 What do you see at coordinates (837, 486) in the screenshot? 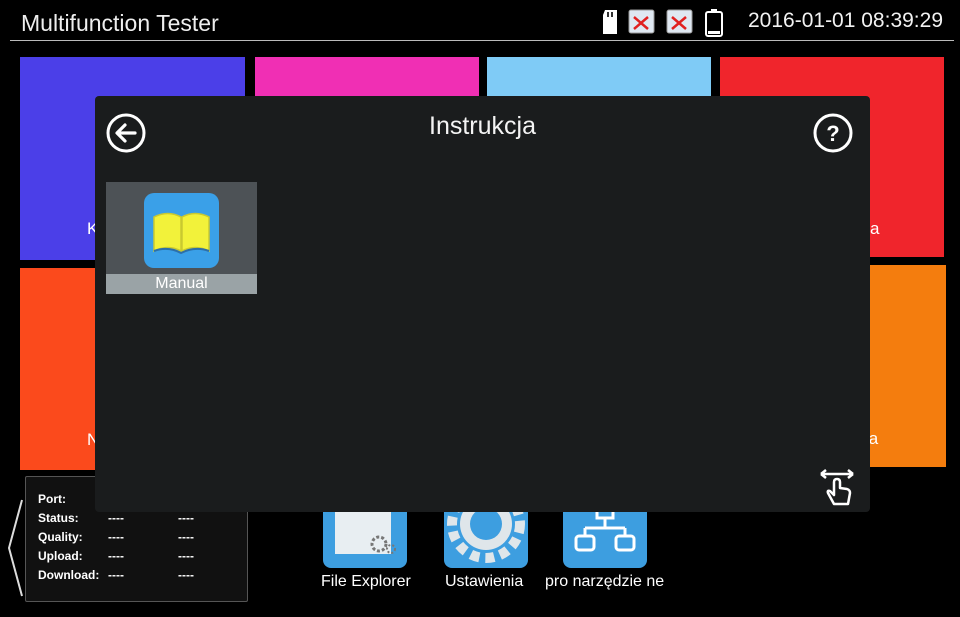
I see `drag-hand-icon` at bounding box center [837, 486].